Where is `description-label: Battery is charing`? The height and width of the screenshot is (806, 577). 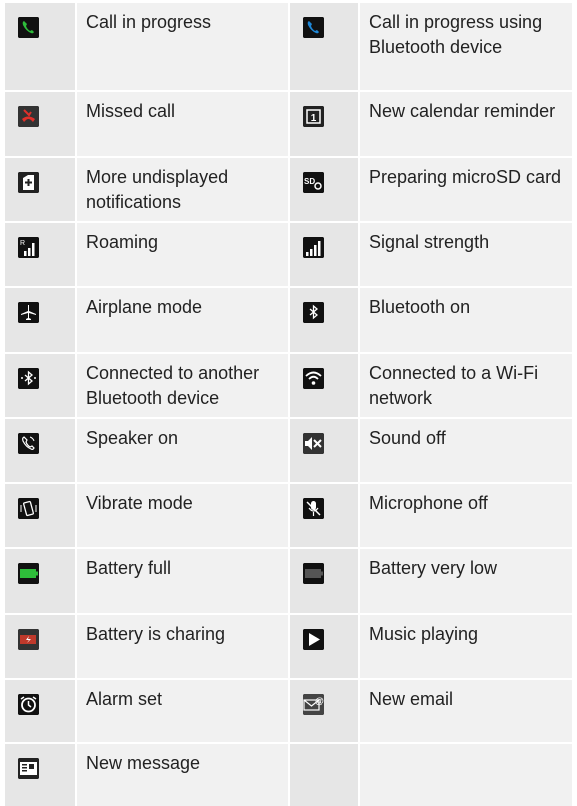 description-label: Battery is charing is located at coordinates (182, 646).